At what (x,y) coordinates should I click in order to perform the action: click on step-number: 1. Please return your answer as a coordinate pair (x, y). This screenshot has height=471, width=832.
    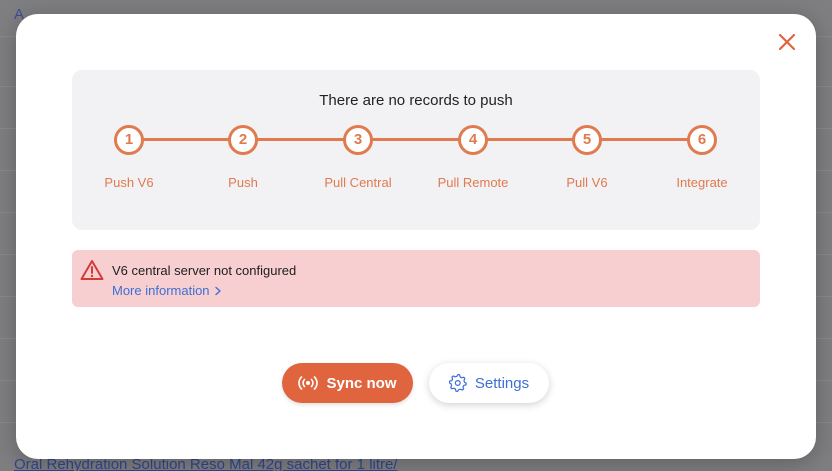
    Looking at the image, I should click on (129, 140).